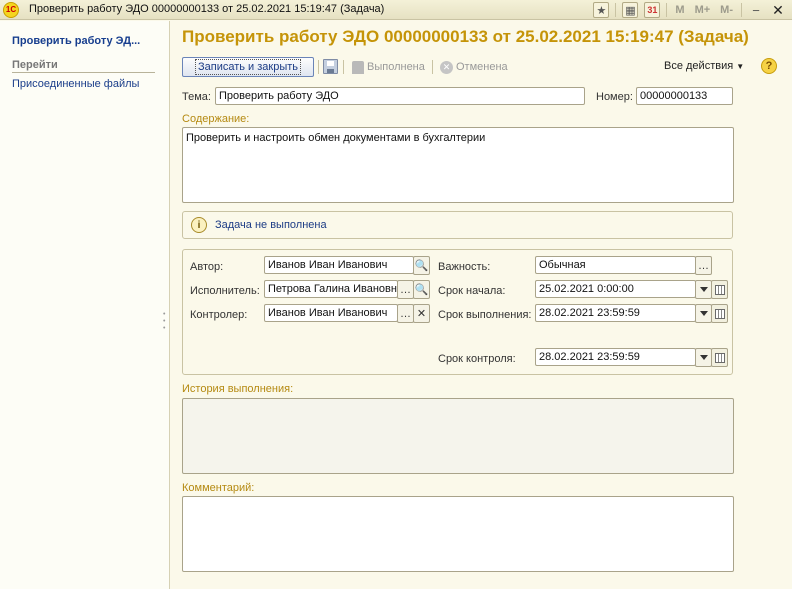  What do you see at coordinates (601, 10) in the screenshot?
I see `favorite-star-icon: ★` at bounding box center [601, 10].